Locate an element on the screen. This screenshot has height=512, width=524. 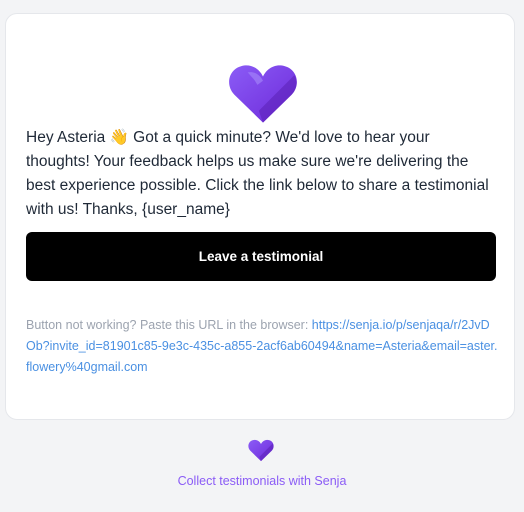
senja-footer-link: Collect testimonials with Senja is located at coordinates (262, 481).